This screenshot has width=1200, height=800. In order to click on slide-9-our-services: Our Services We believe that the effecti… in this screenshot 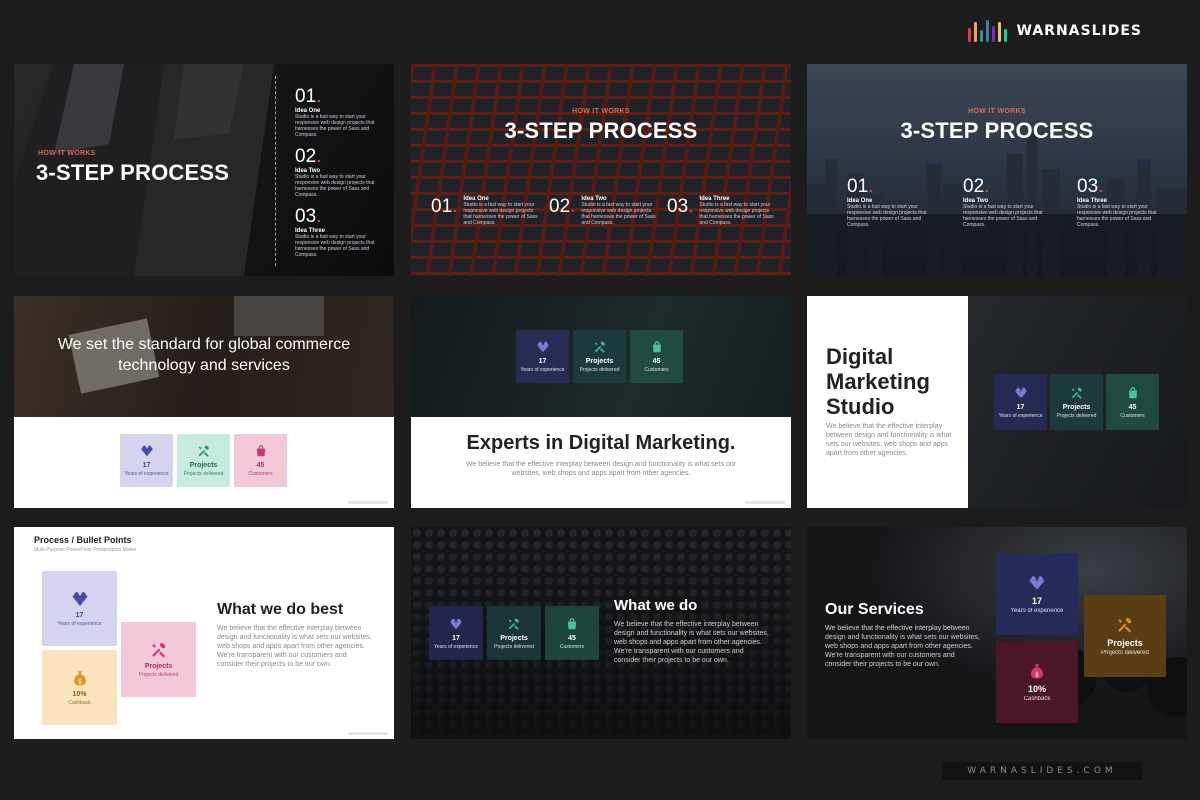, I will do `click(997, 633)`.